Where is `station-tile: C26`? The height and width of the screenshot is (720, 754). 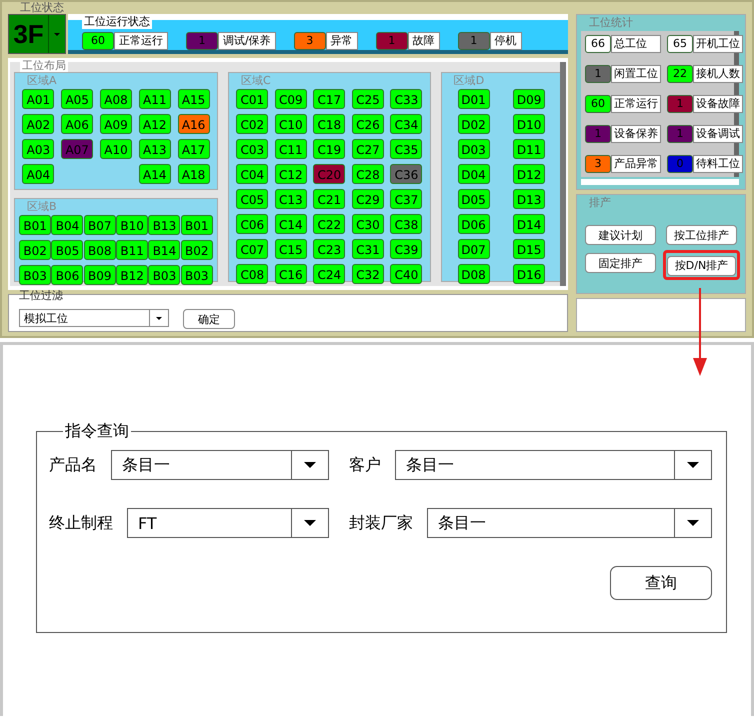
station-tile: C26 is located at coordinates (368, 124).